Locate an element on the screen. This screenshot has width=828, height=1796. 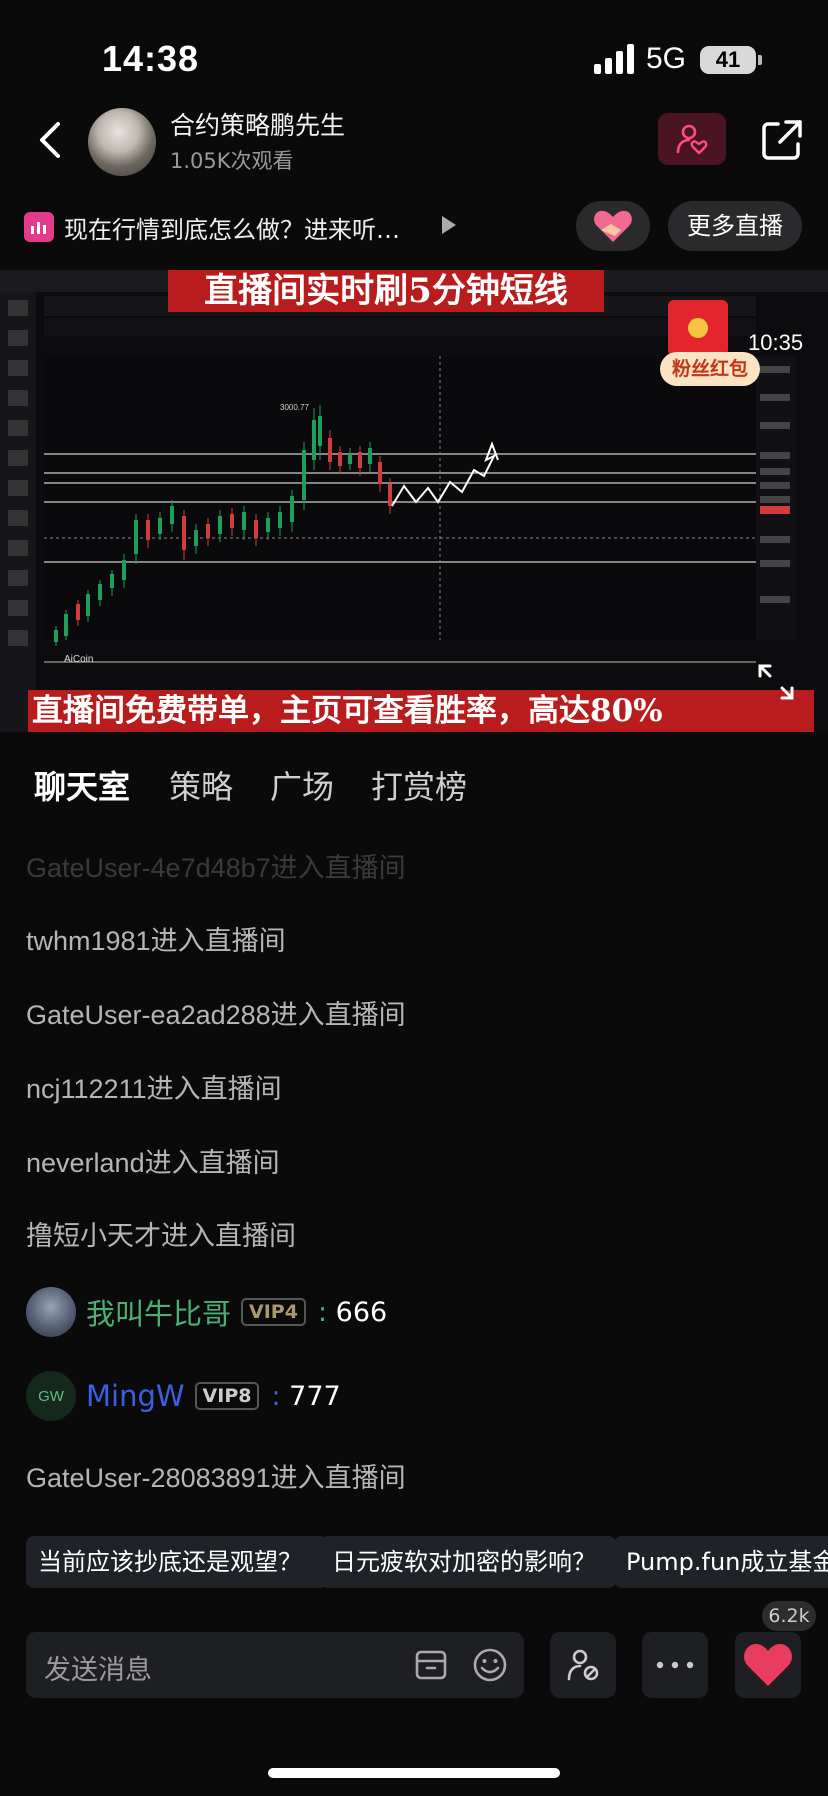
chat-system-message: twhm1981进入直播间 is located at coordinates (156, 941).